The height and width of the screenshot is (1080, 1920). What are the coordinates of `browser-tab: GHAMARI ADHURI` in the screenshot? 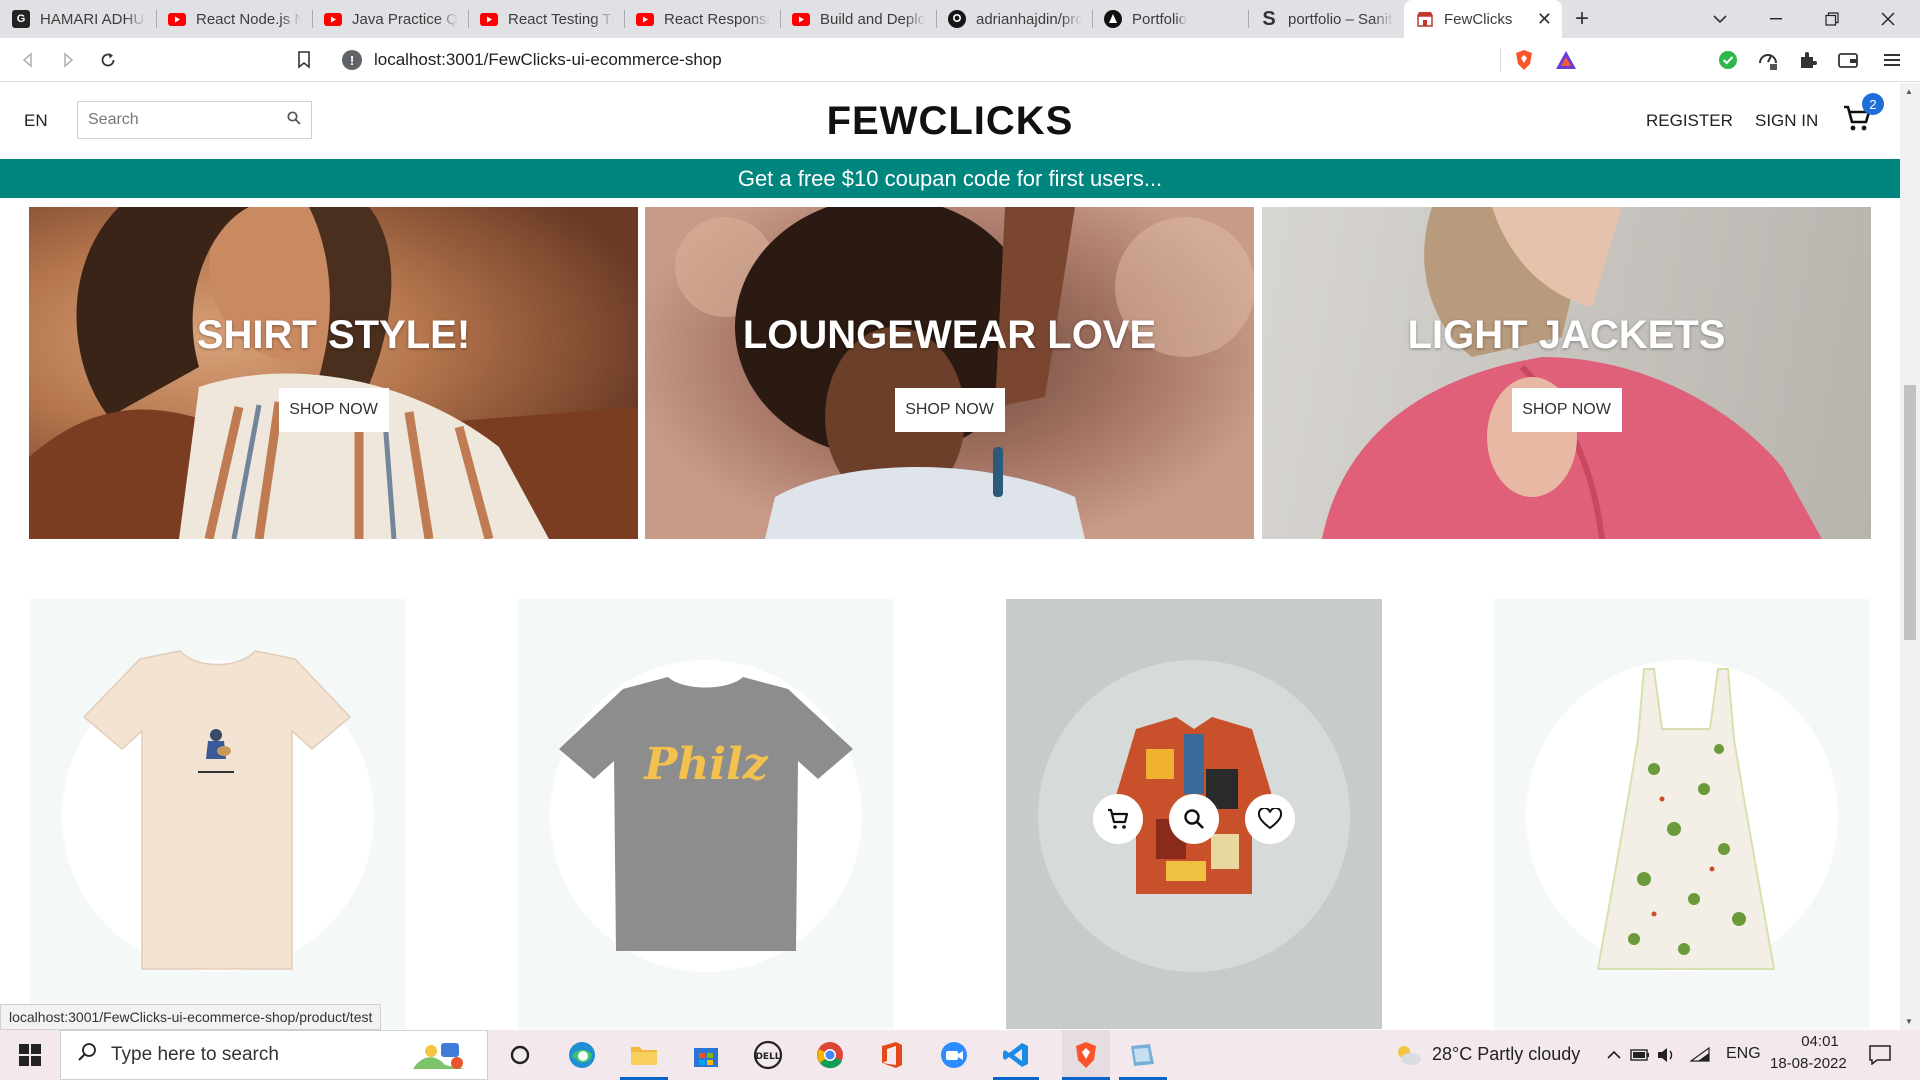 It's located at (78, 19).